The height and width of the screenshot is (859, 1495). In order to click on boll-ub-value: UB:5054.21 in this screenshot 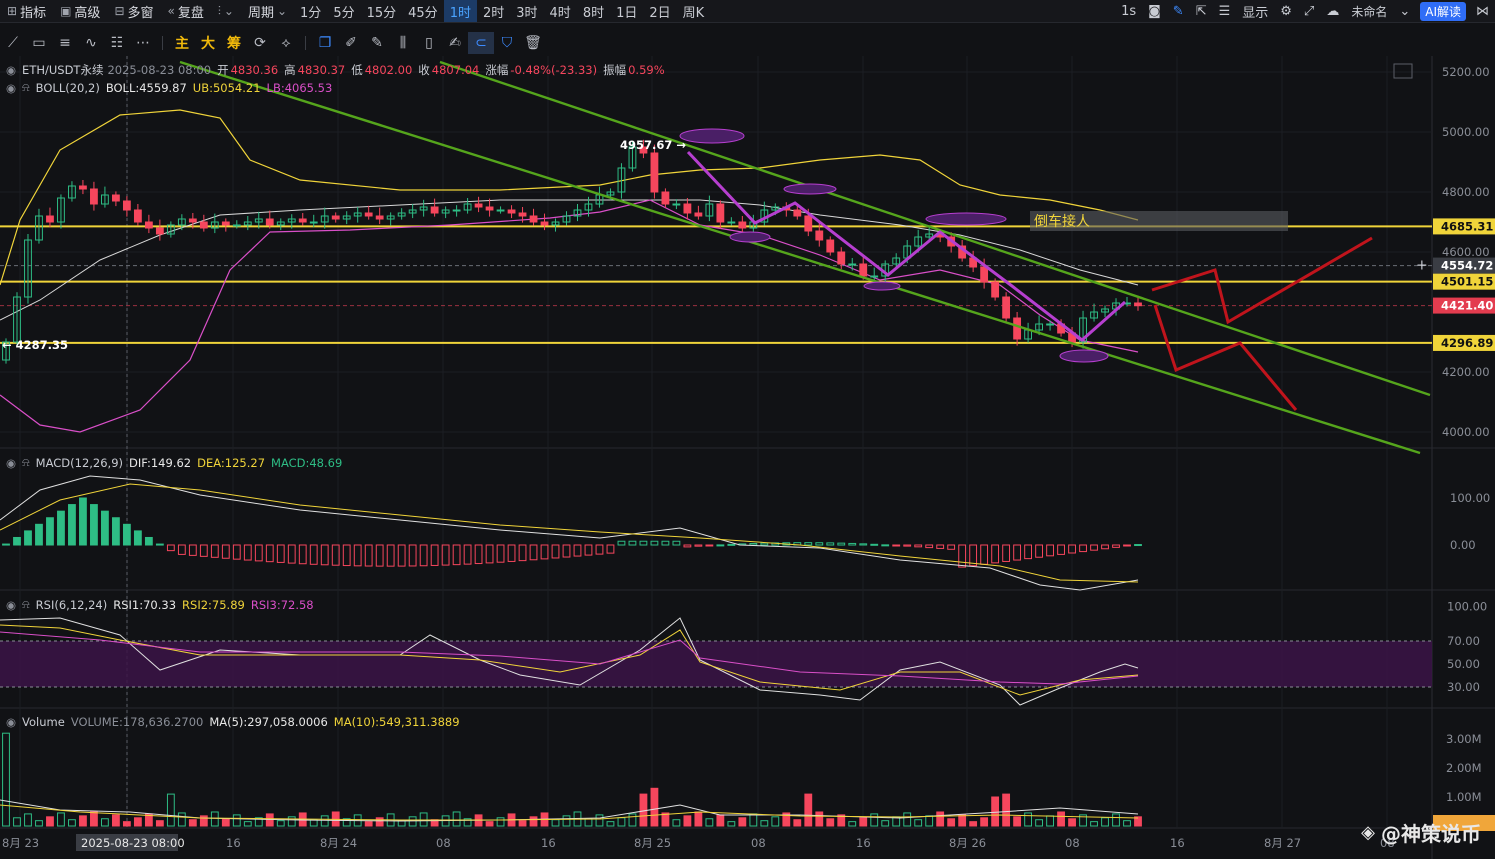, I will do `click(226, 87)`.